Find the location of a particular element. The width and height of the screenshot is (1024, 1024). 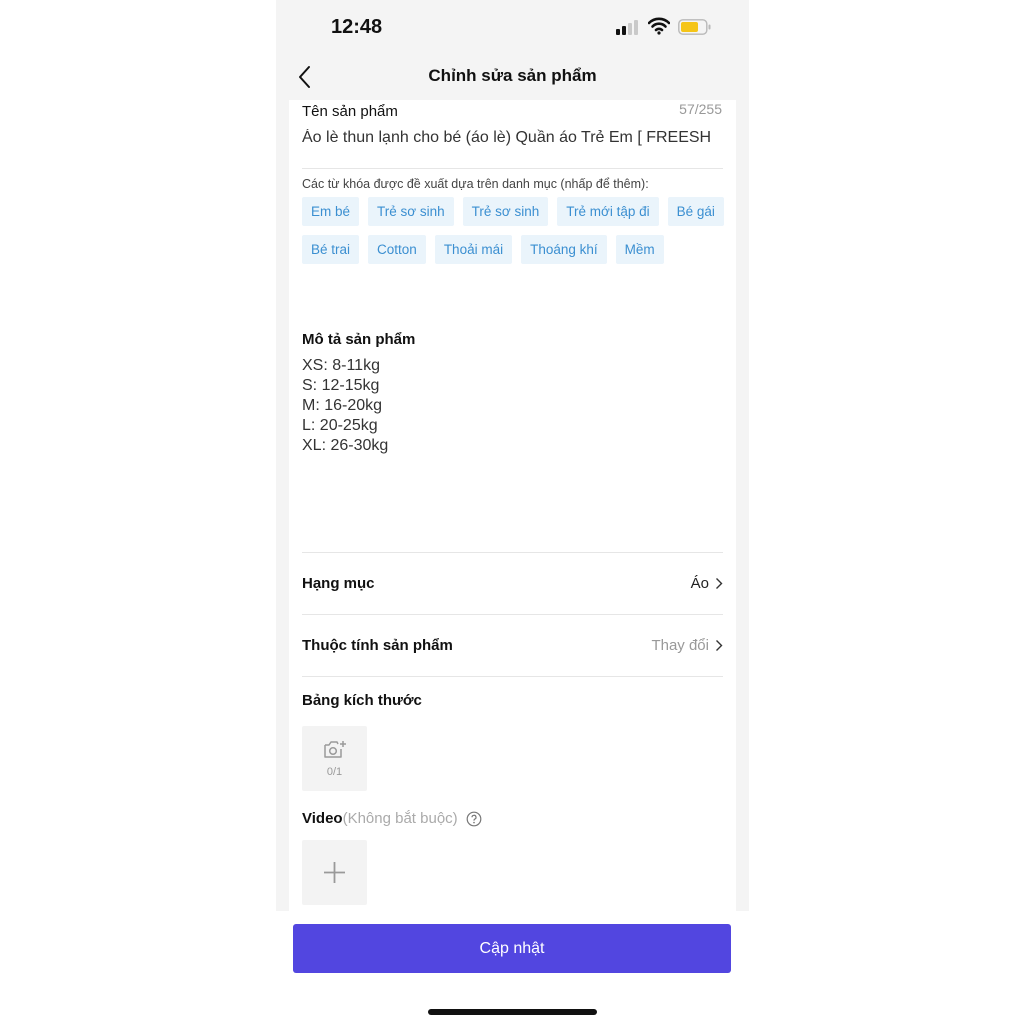

battery-icon is located at coordinates (694, 27).